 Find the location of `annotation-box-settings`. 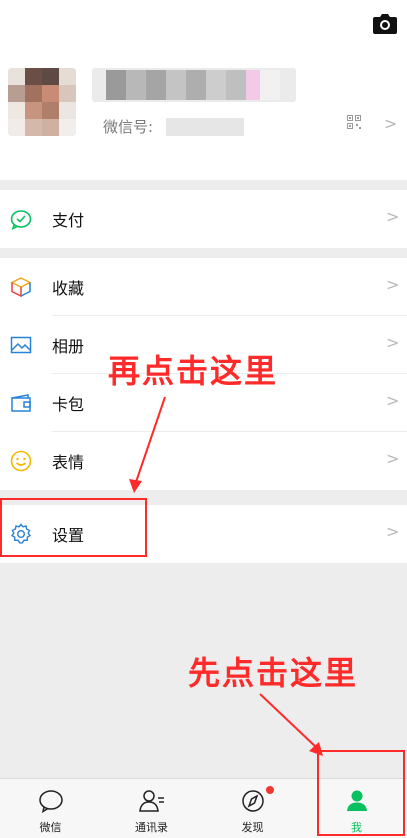

annotation-box-settings is located at coordinates (73, 527).